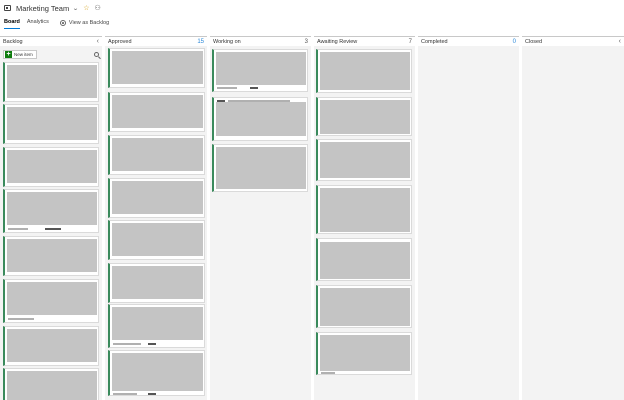 The image size is (624, 400). What do you see at coordinates (434, 41) in the screenshot?
I see `column-title: Completed` at bounding box center [434, 41].